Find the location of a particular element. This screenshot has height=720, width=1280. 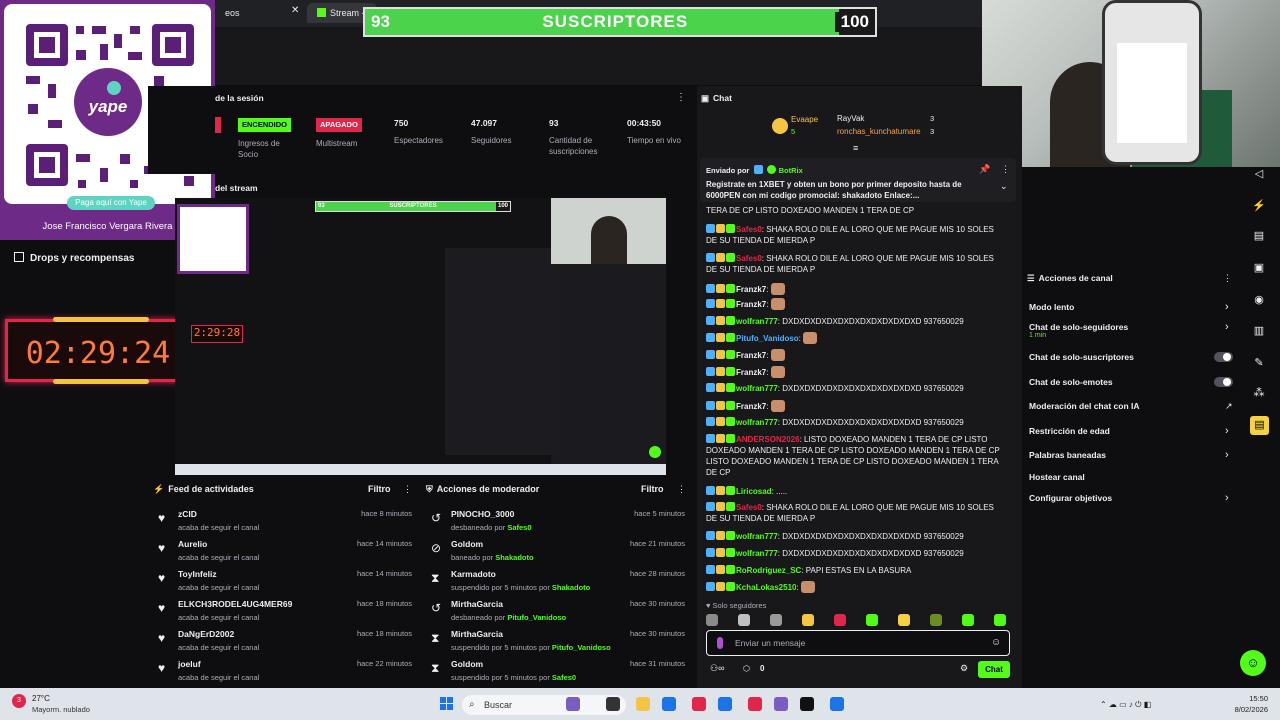

channel-action-label: Chat de solo-seguidores is located at coordinates (1078, 327).